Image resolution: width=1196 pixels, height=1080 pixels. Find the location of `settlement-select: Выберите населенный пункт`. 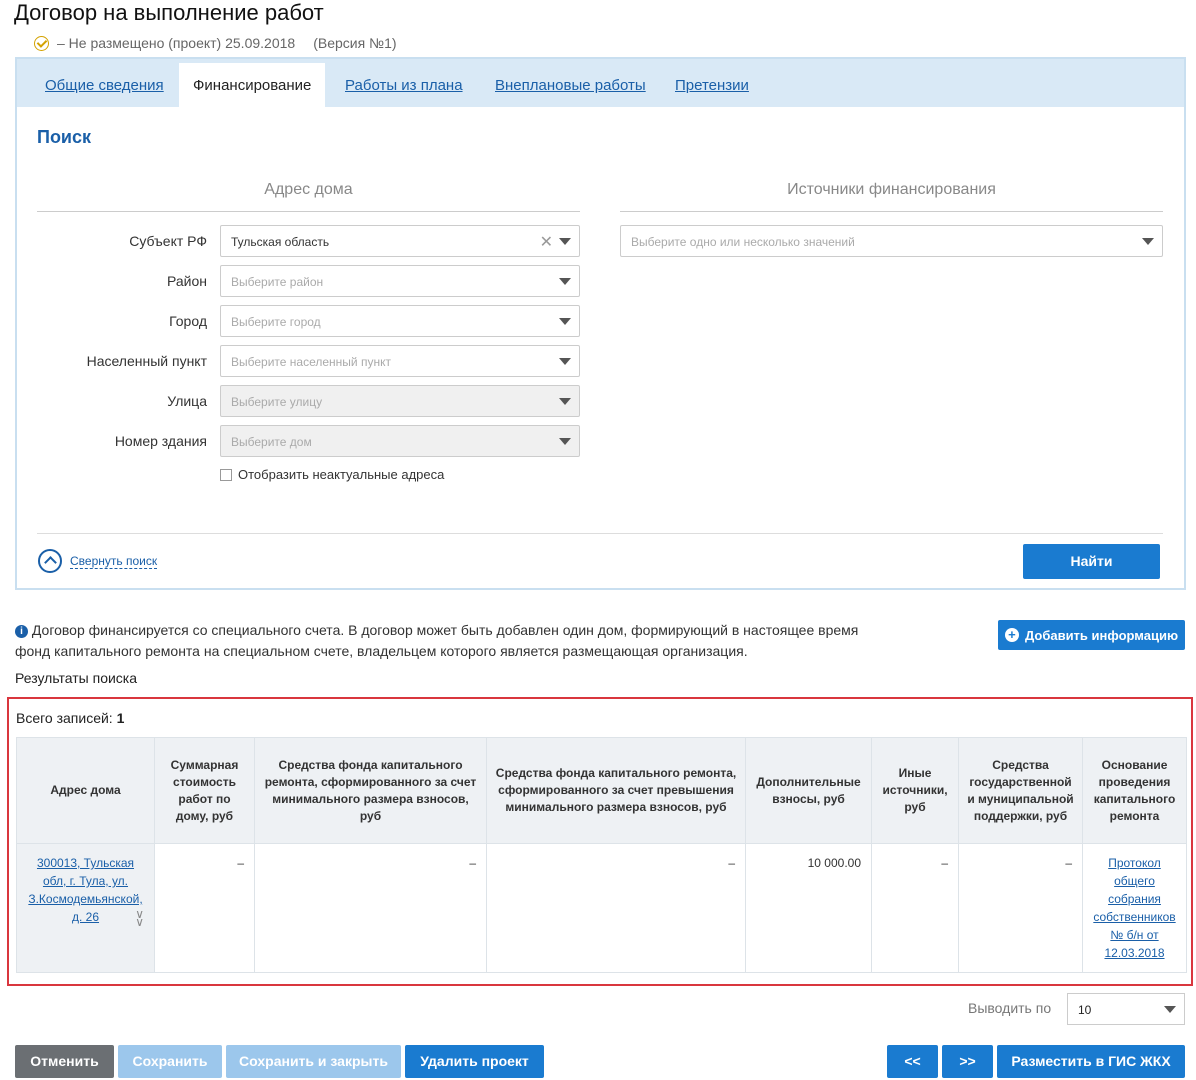

settlement-select: Выберите населенный пункт is located at coordinates (400, 361).